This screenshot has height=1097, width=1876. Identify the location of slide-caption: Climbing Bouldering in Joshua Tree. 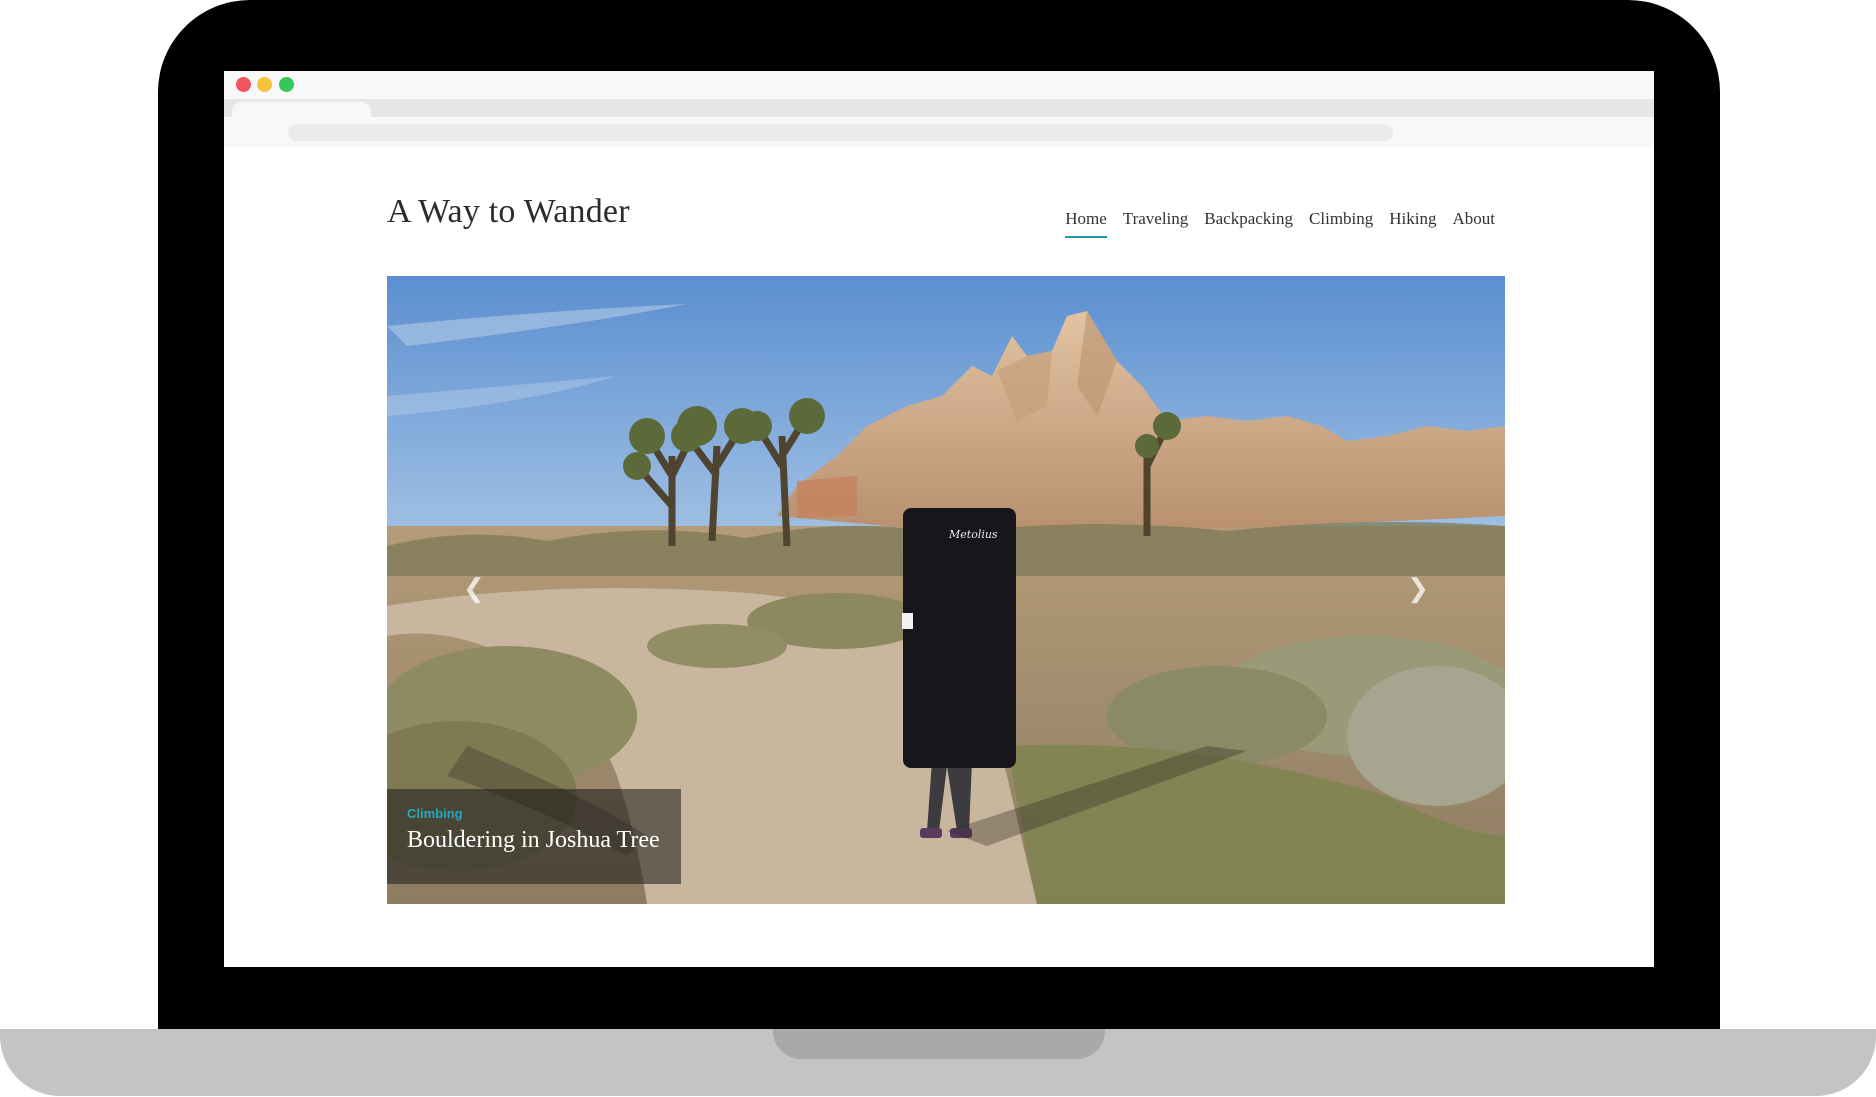
(534, 836).